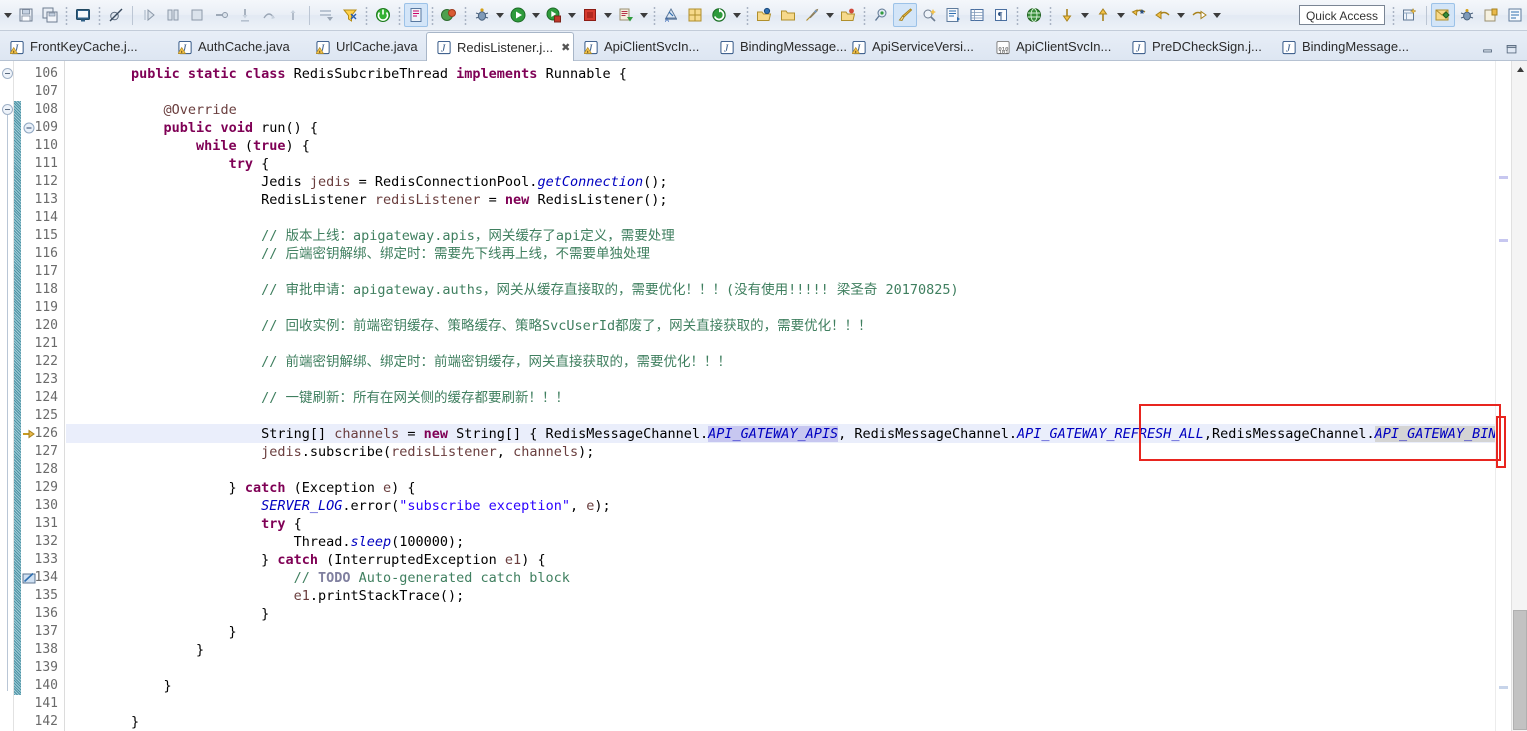 The height and width of the screenshot is (731, 1527). What do you see at coordinates (197, 15) in the screenshot?
I see `terminate-icon` at bounding box center [197, 15].